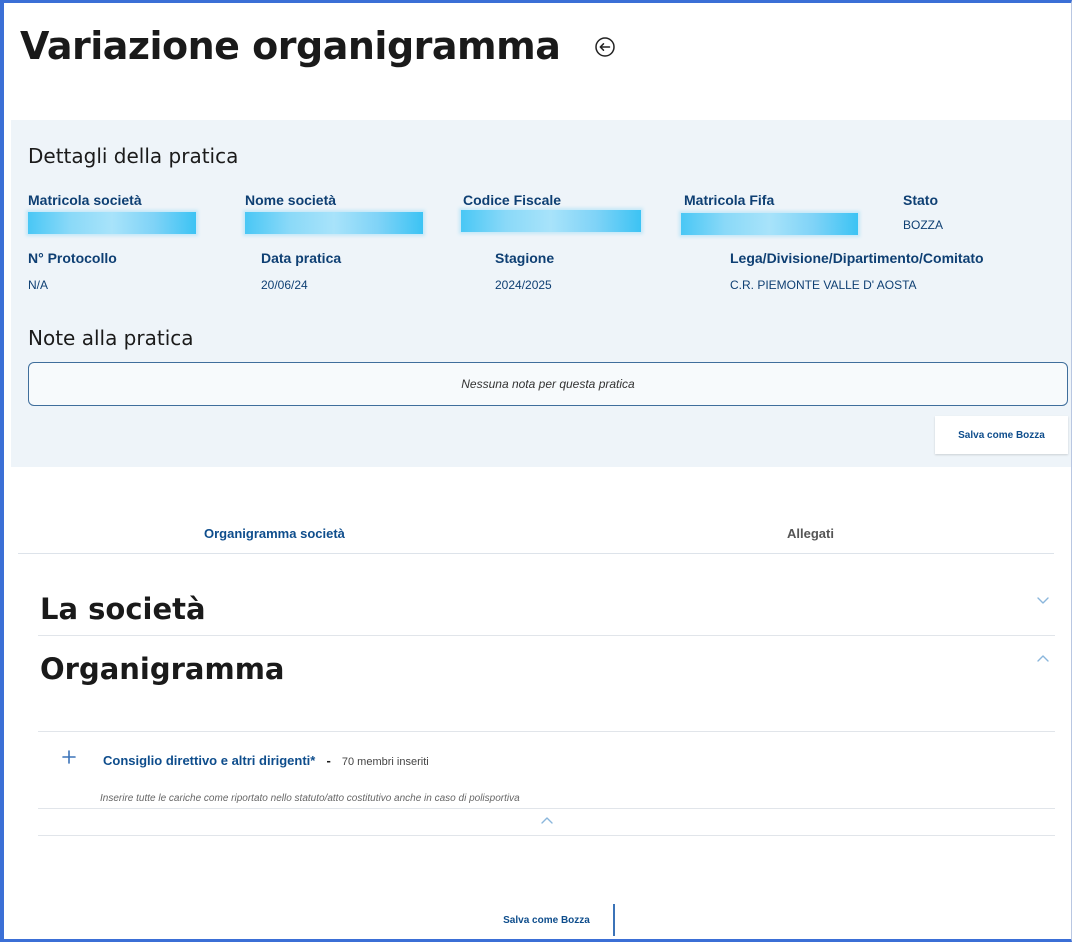 This screenshot has height=942, width=1072. Describe the element at coordinates (72, 258) in the screenshot. I see `label-protocollo: N° Protocollo` at that location.